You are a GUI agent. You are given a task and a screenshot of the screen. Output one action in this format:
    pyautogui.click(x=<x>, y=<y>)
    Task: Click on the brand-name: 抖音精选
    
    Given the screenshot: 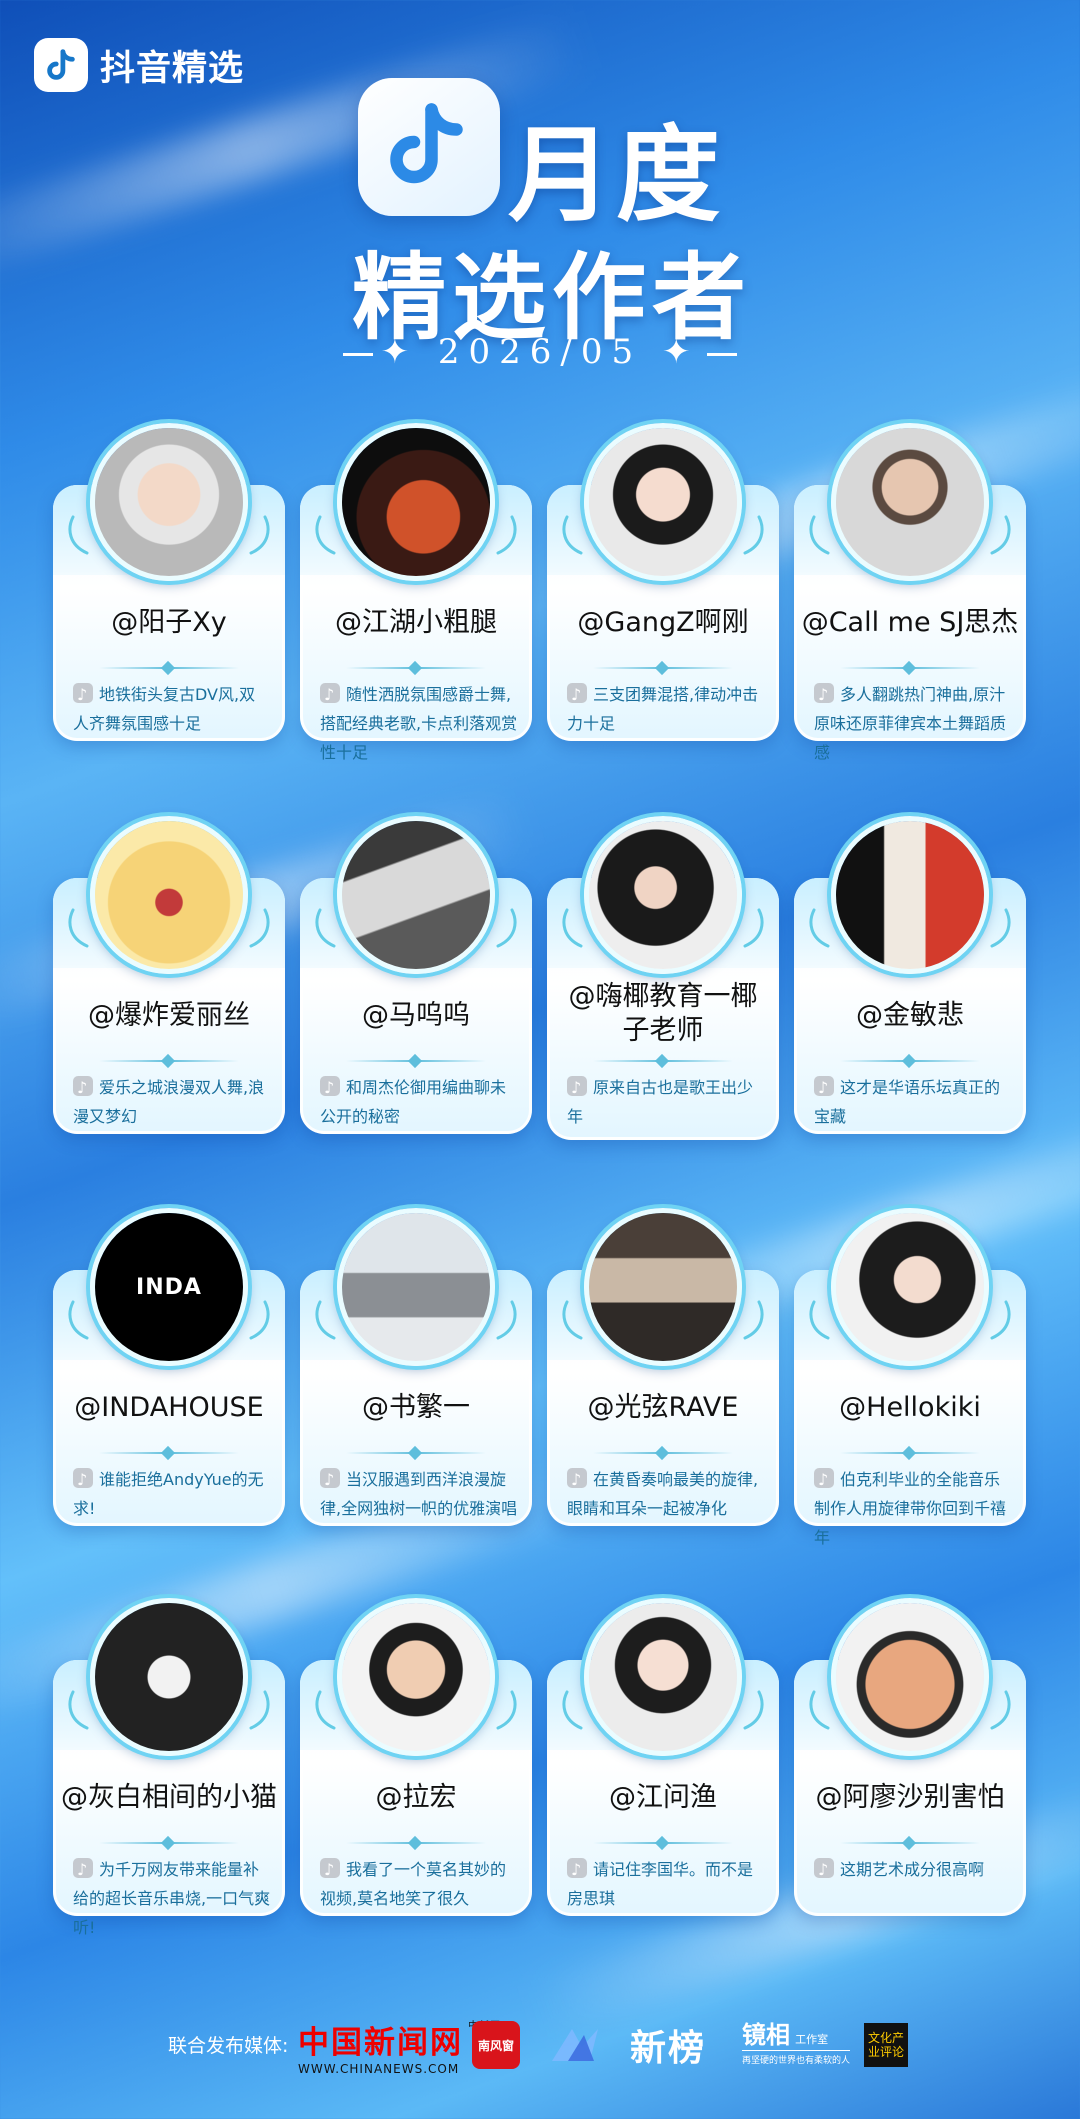 What is the action you would take?
    pyautogui.click(x=172, y=68)
    